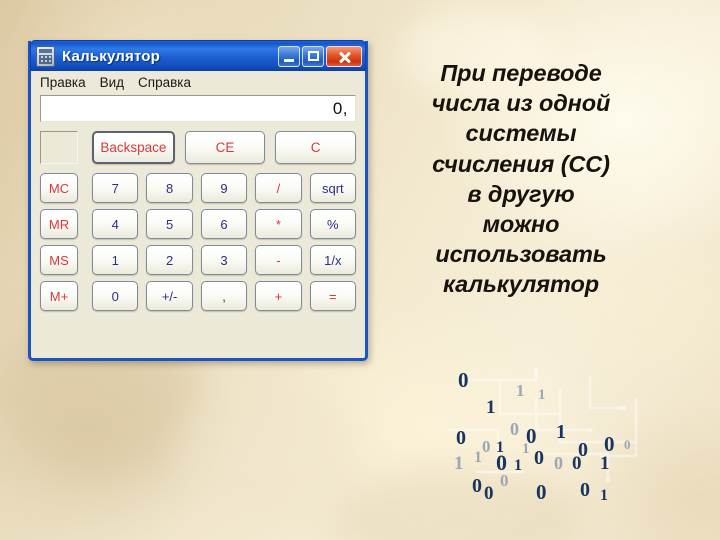 The image size is (720, 540). What do you see at coordinates (333, 188) in the screenshot?
I see `sqrt-button: sqrt` at bounding box center [333, 188].